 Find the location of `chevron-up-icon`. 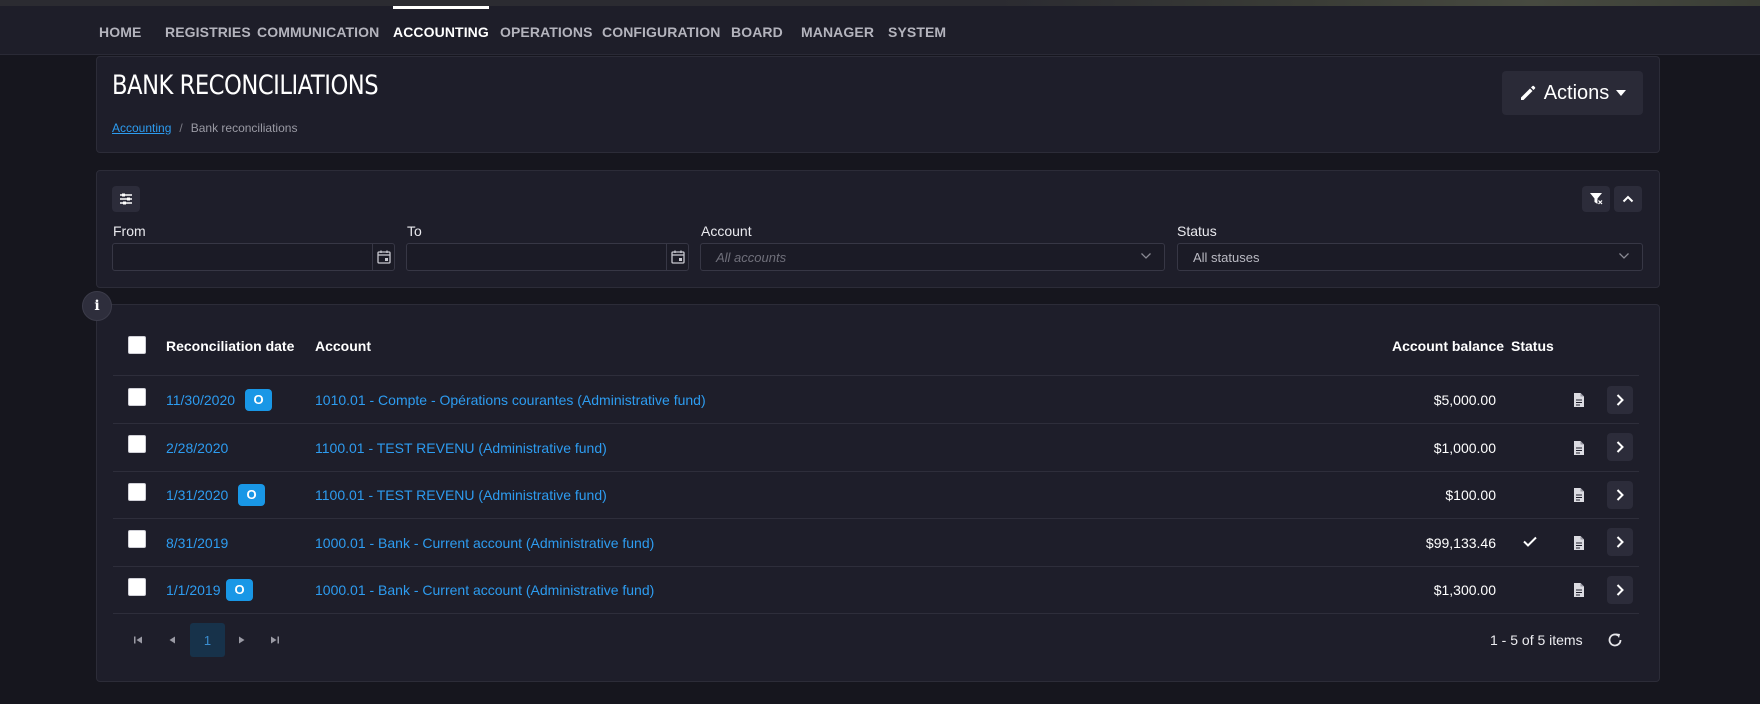

chevron-up-icon is located at coordinates (1628, 199).